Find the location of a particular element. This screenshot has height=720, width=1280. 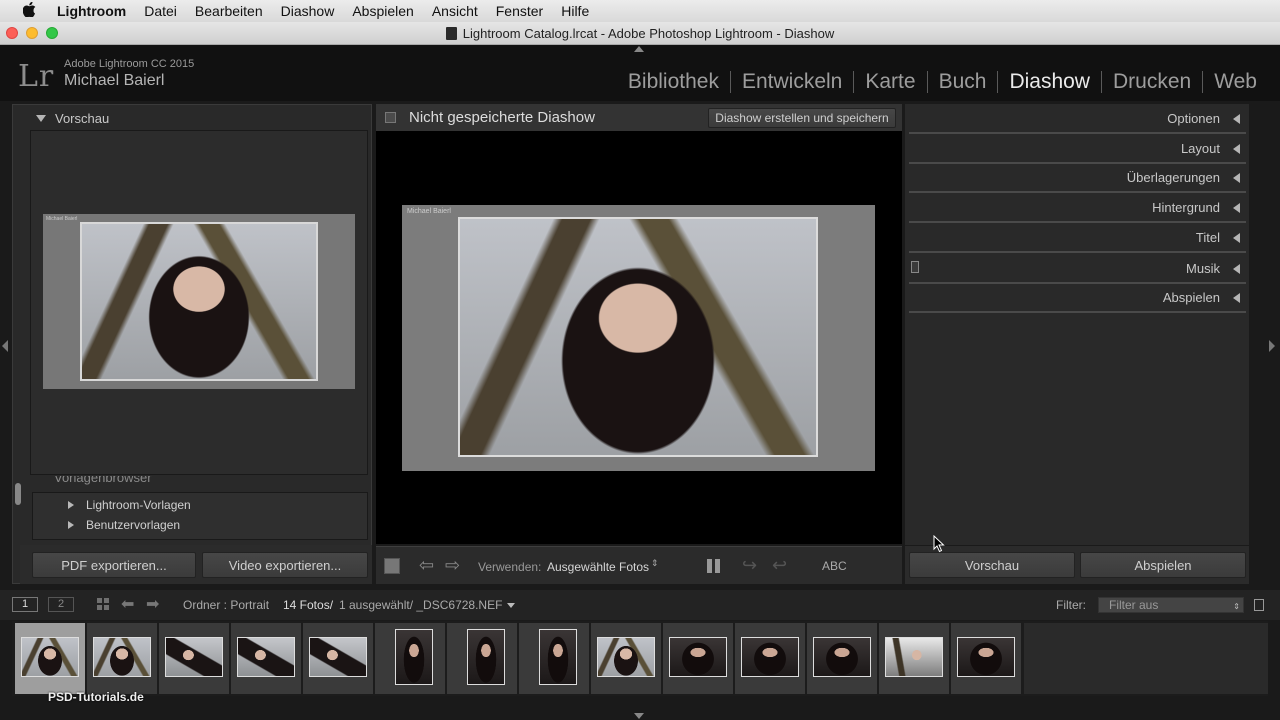

slide-preview-watermark: Michael Baierl is located at coordinates (62, 219).